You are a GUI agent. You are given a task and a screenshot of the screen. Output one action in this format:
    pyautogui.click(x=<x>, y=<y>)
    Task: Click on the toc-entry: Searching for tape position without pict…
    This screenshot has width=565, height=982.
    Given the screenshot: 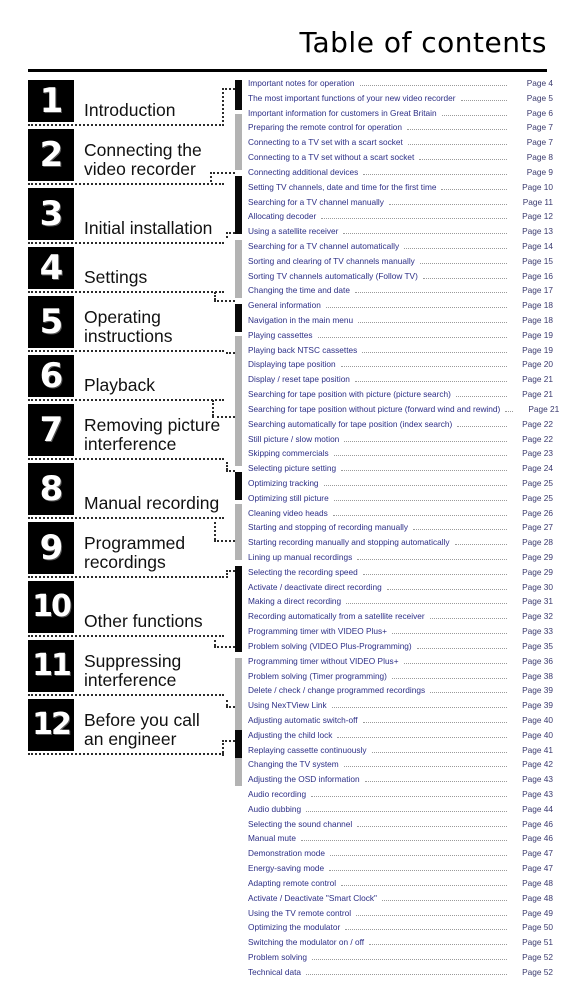 What is the action you would take?
    pyautogui.click(x=403, y=411)
    